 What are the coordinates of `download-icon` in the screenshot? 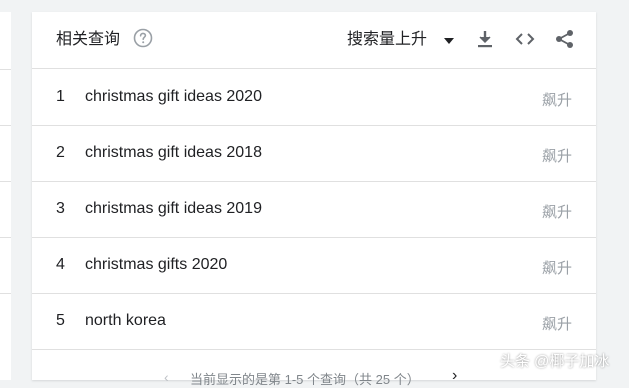 It's located at (485, 39).